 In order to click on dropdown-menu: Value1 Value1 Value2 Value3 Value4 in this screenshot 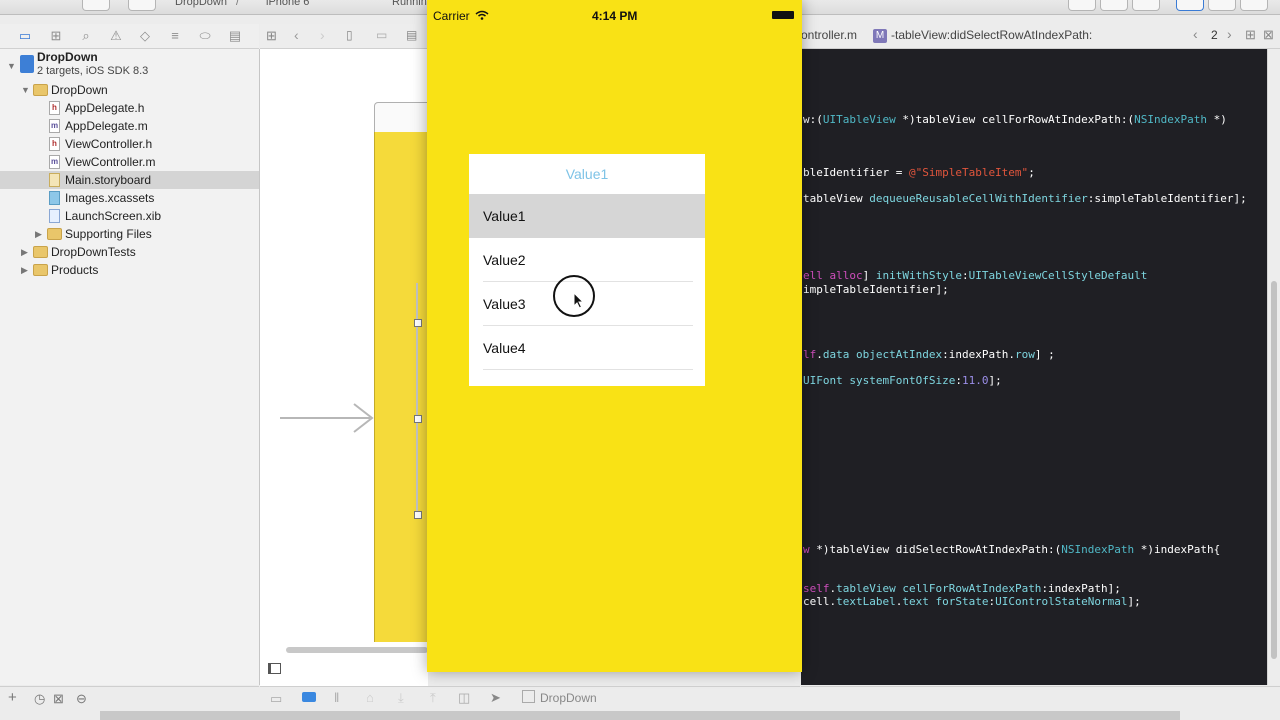, I will do `click(587, 270)`.